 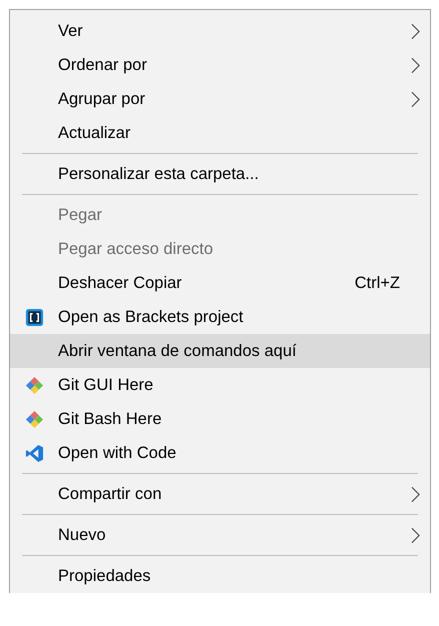 I want to click on menu-item: Git Bash Here, so click(x=220, y=419).